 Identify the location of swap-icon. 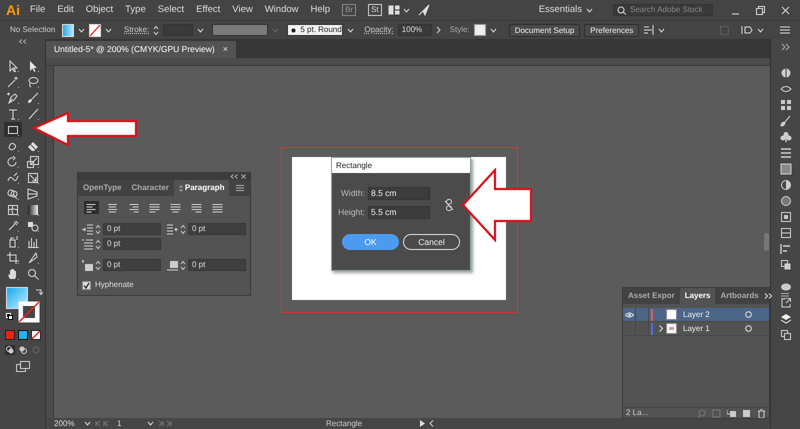
(38, 291).